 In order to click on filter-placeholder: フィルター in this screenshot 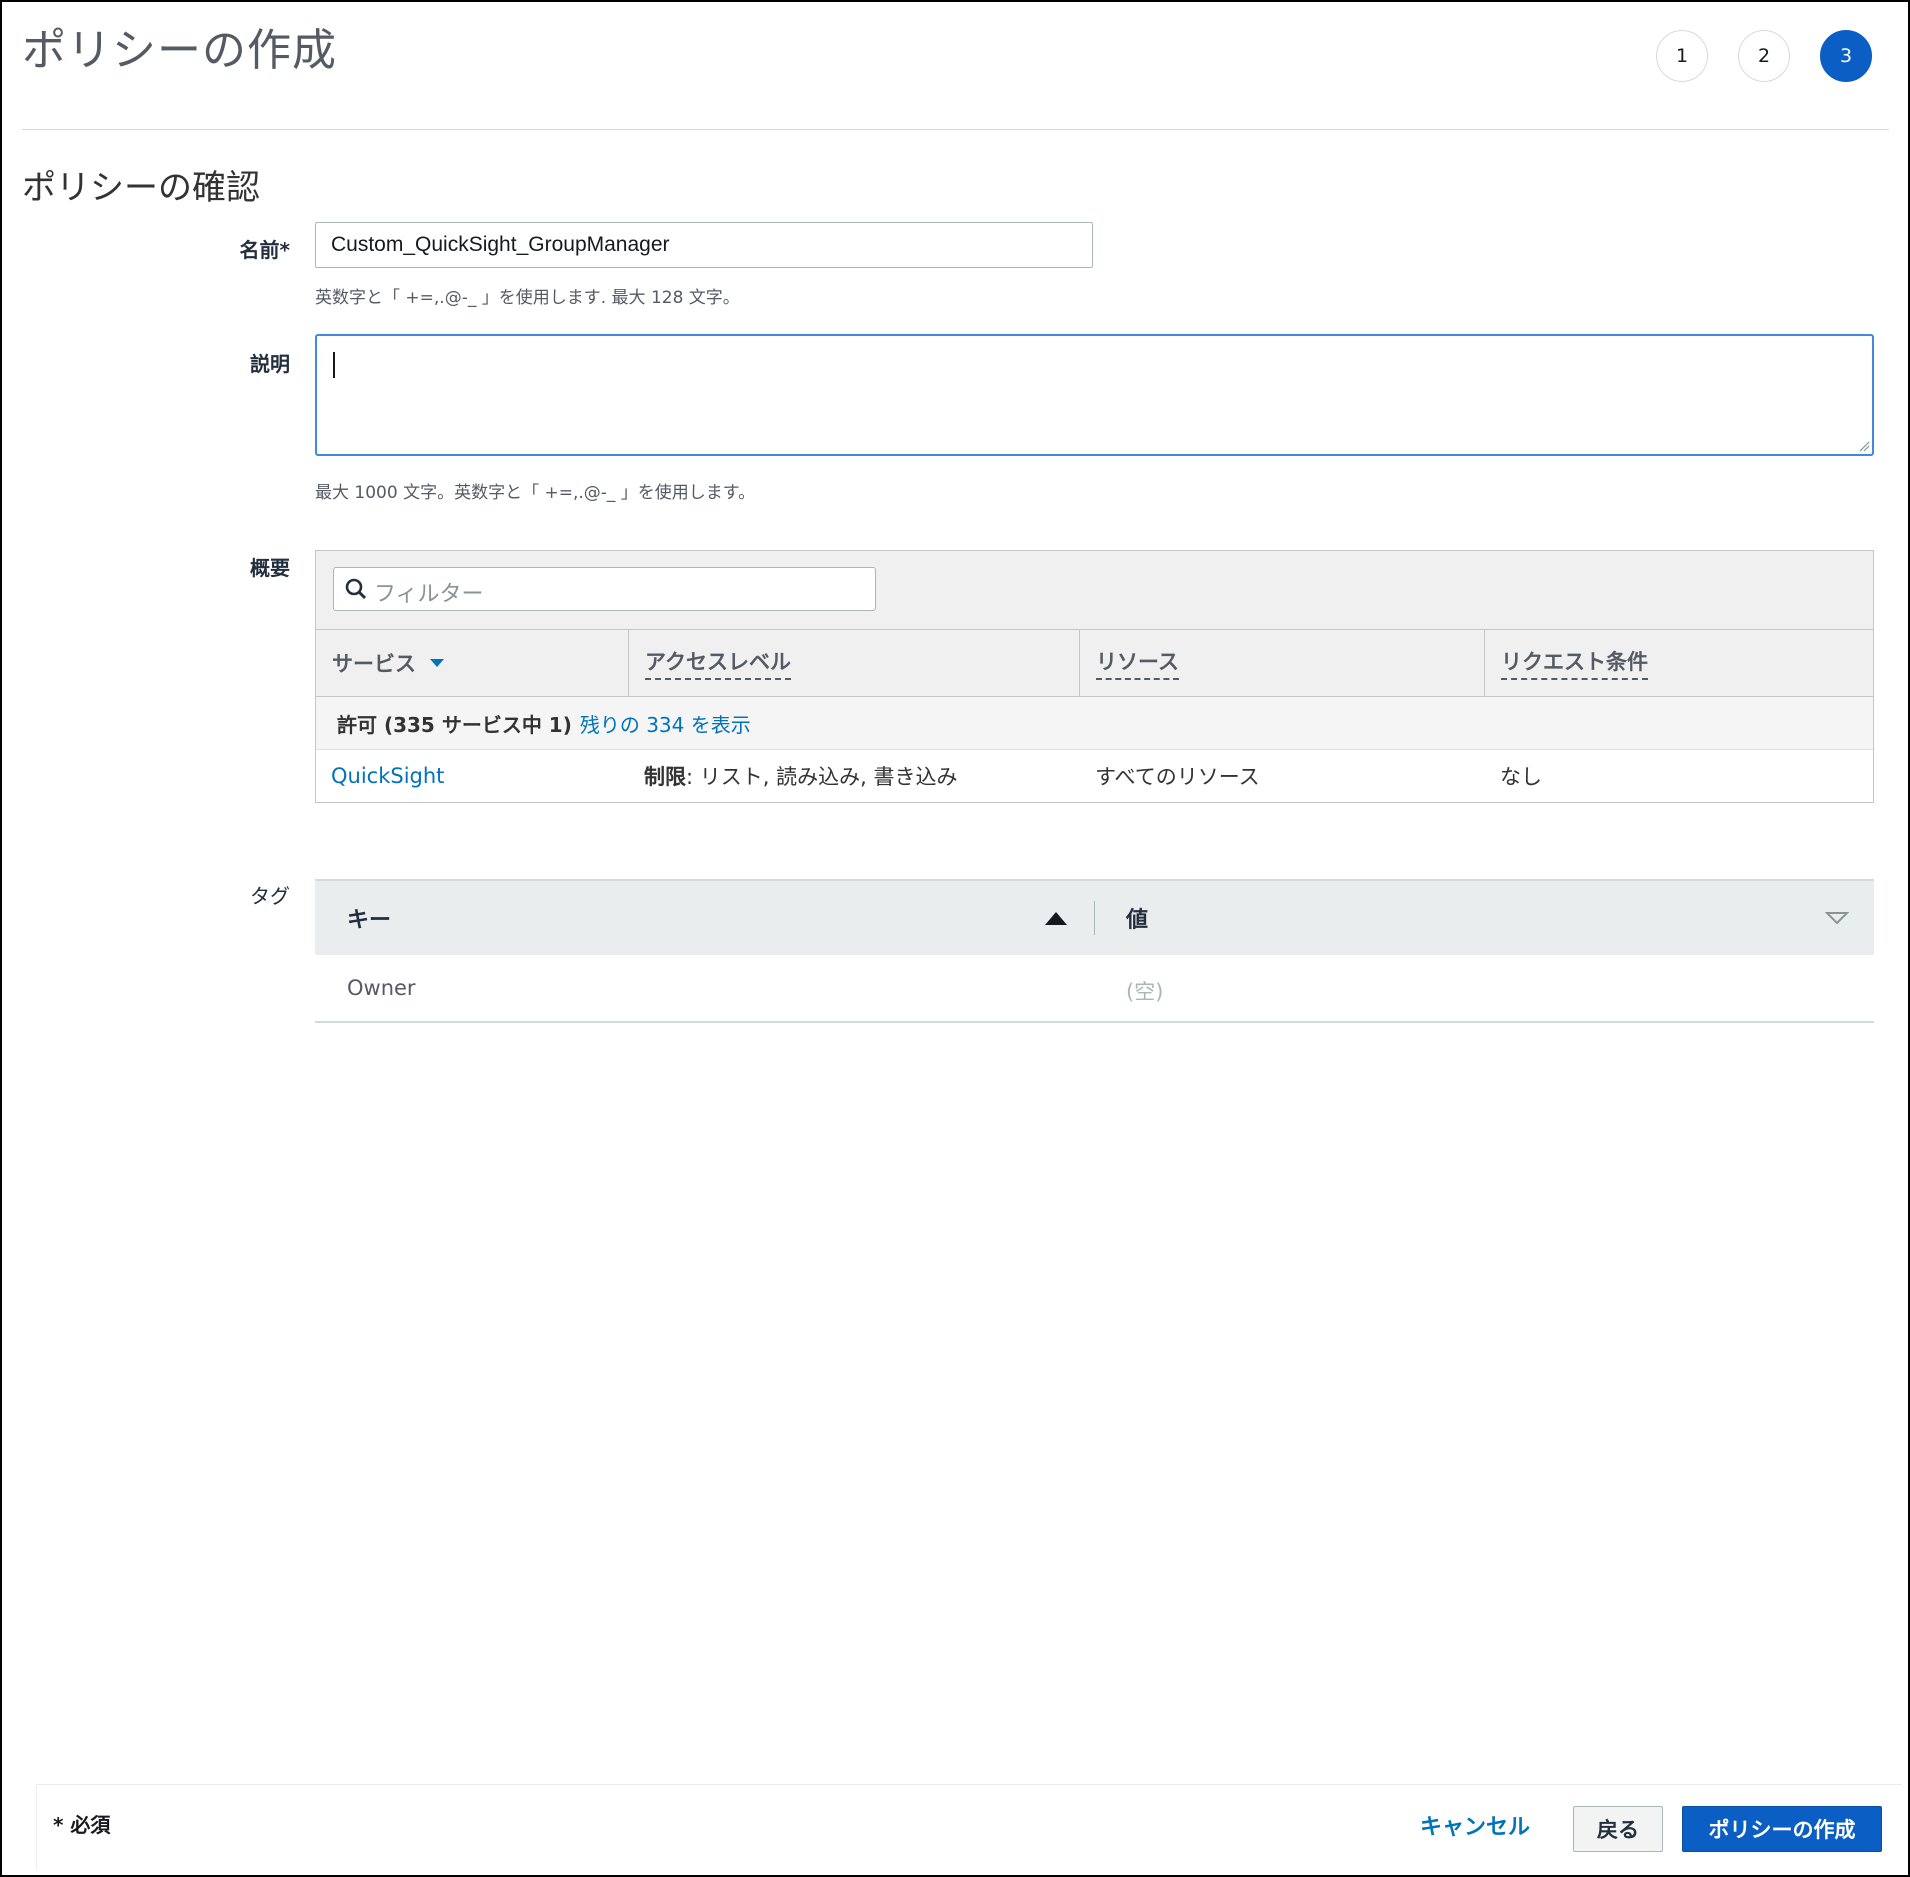, I will do `click(429, 594)`.